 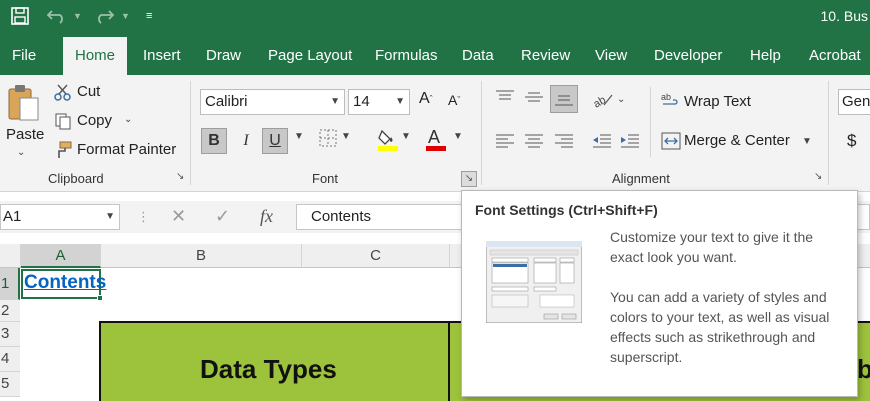 I want to click on font-size-dropdown-icon: ▼, so click(x=400, y=102).